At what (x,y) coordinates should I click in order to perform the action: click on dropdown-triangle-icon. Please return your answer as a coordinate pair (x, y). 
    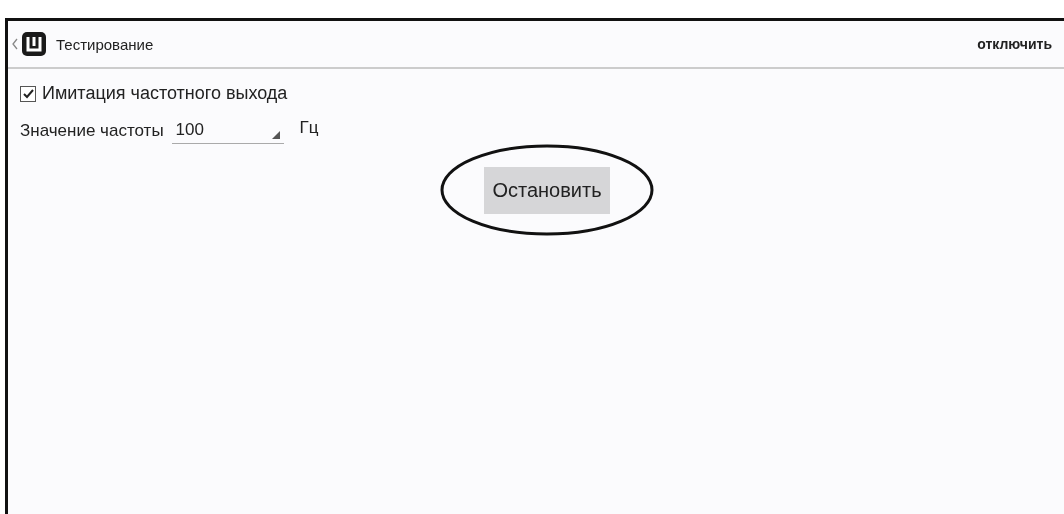
    Looking at the image, I should click on (275, 135).